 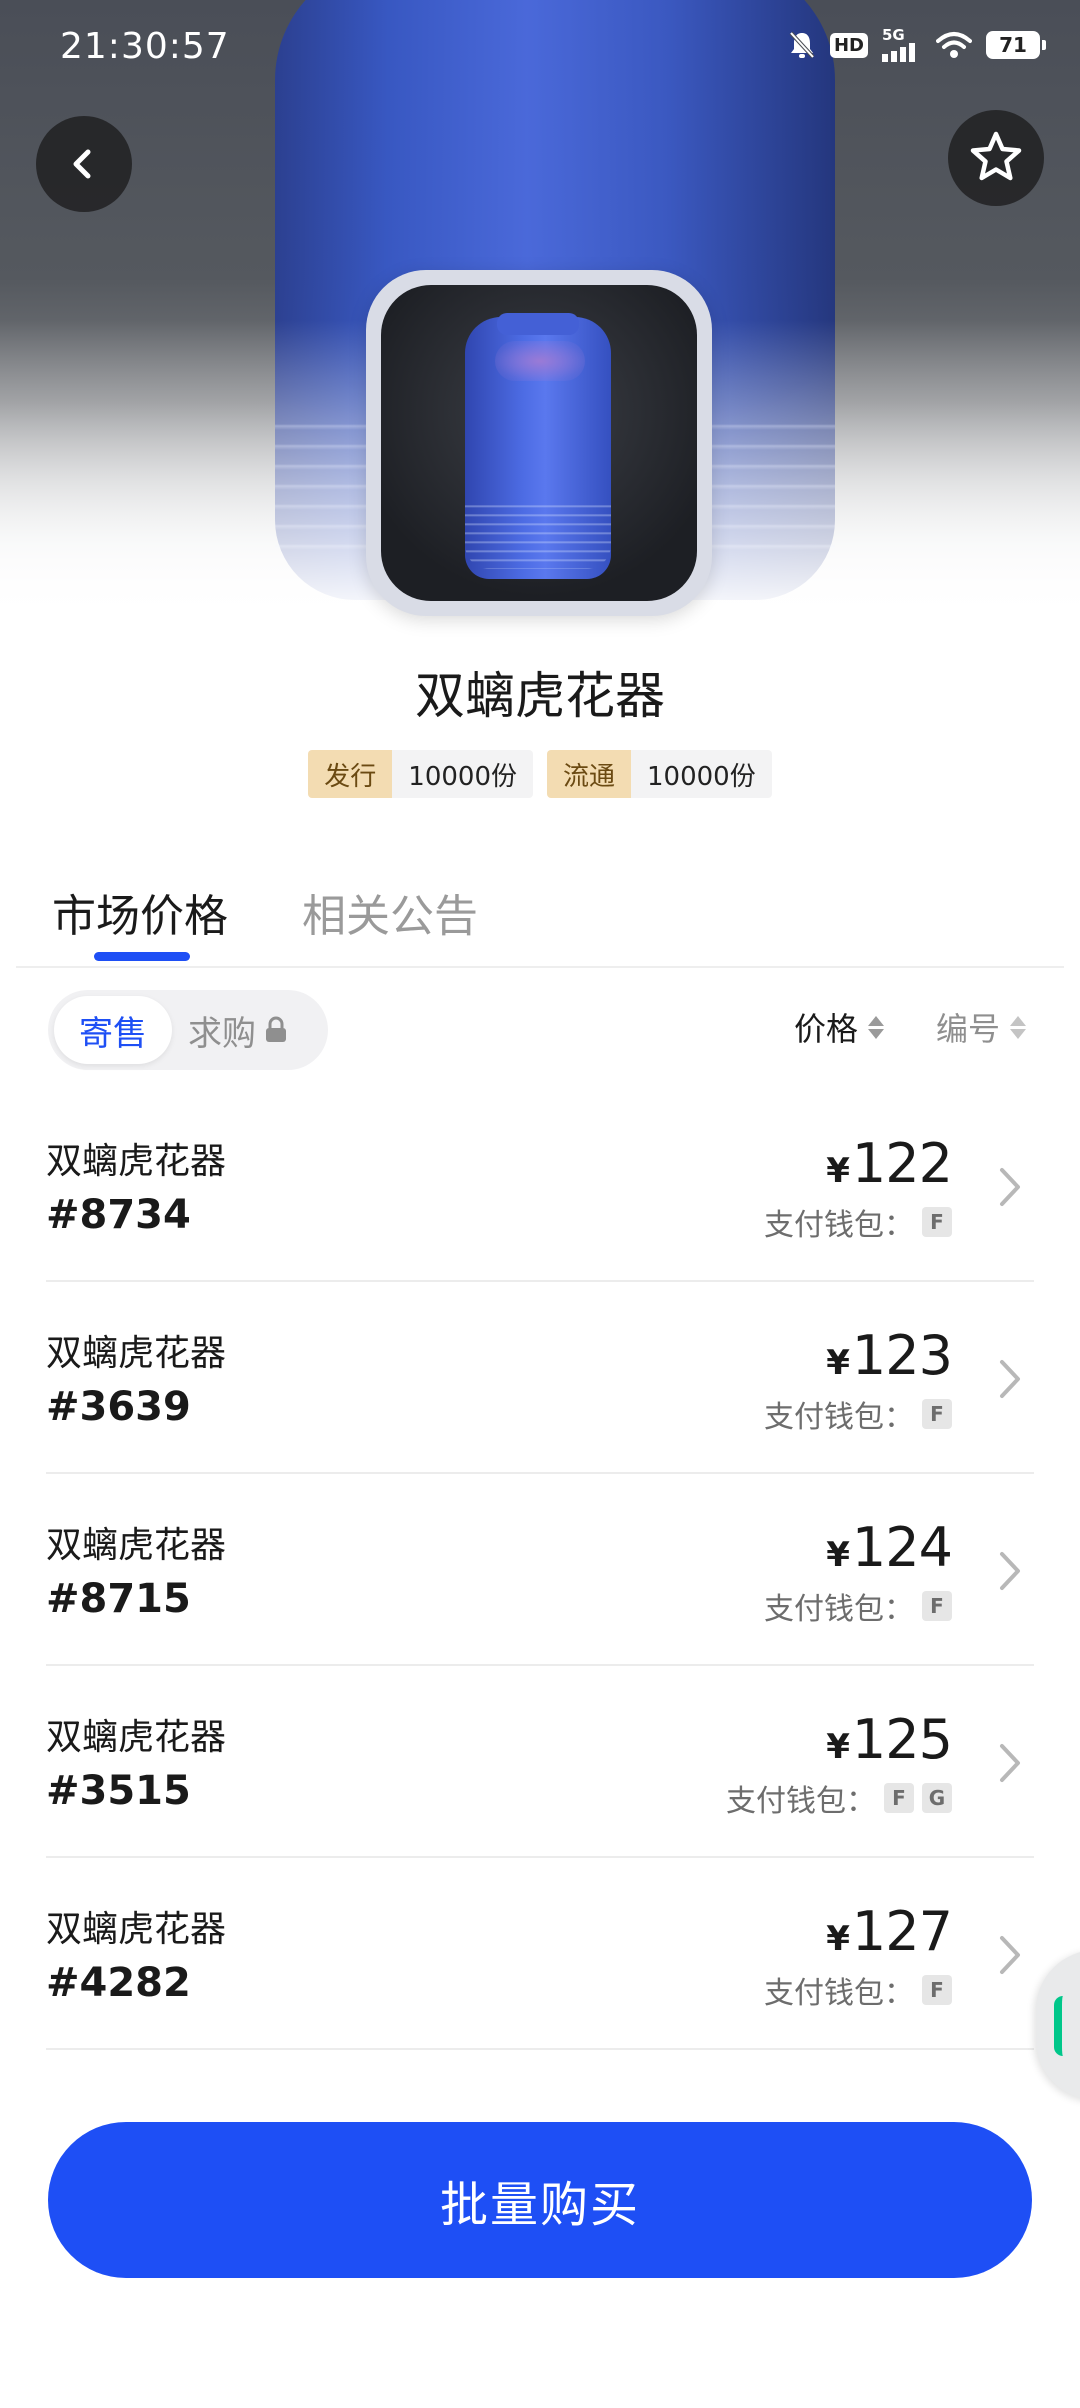 What do you see at coordinates (540, 2200) in the screenshot?
I see `bulk-buy-button: 批量购买` at bounding box center [540, 2200].